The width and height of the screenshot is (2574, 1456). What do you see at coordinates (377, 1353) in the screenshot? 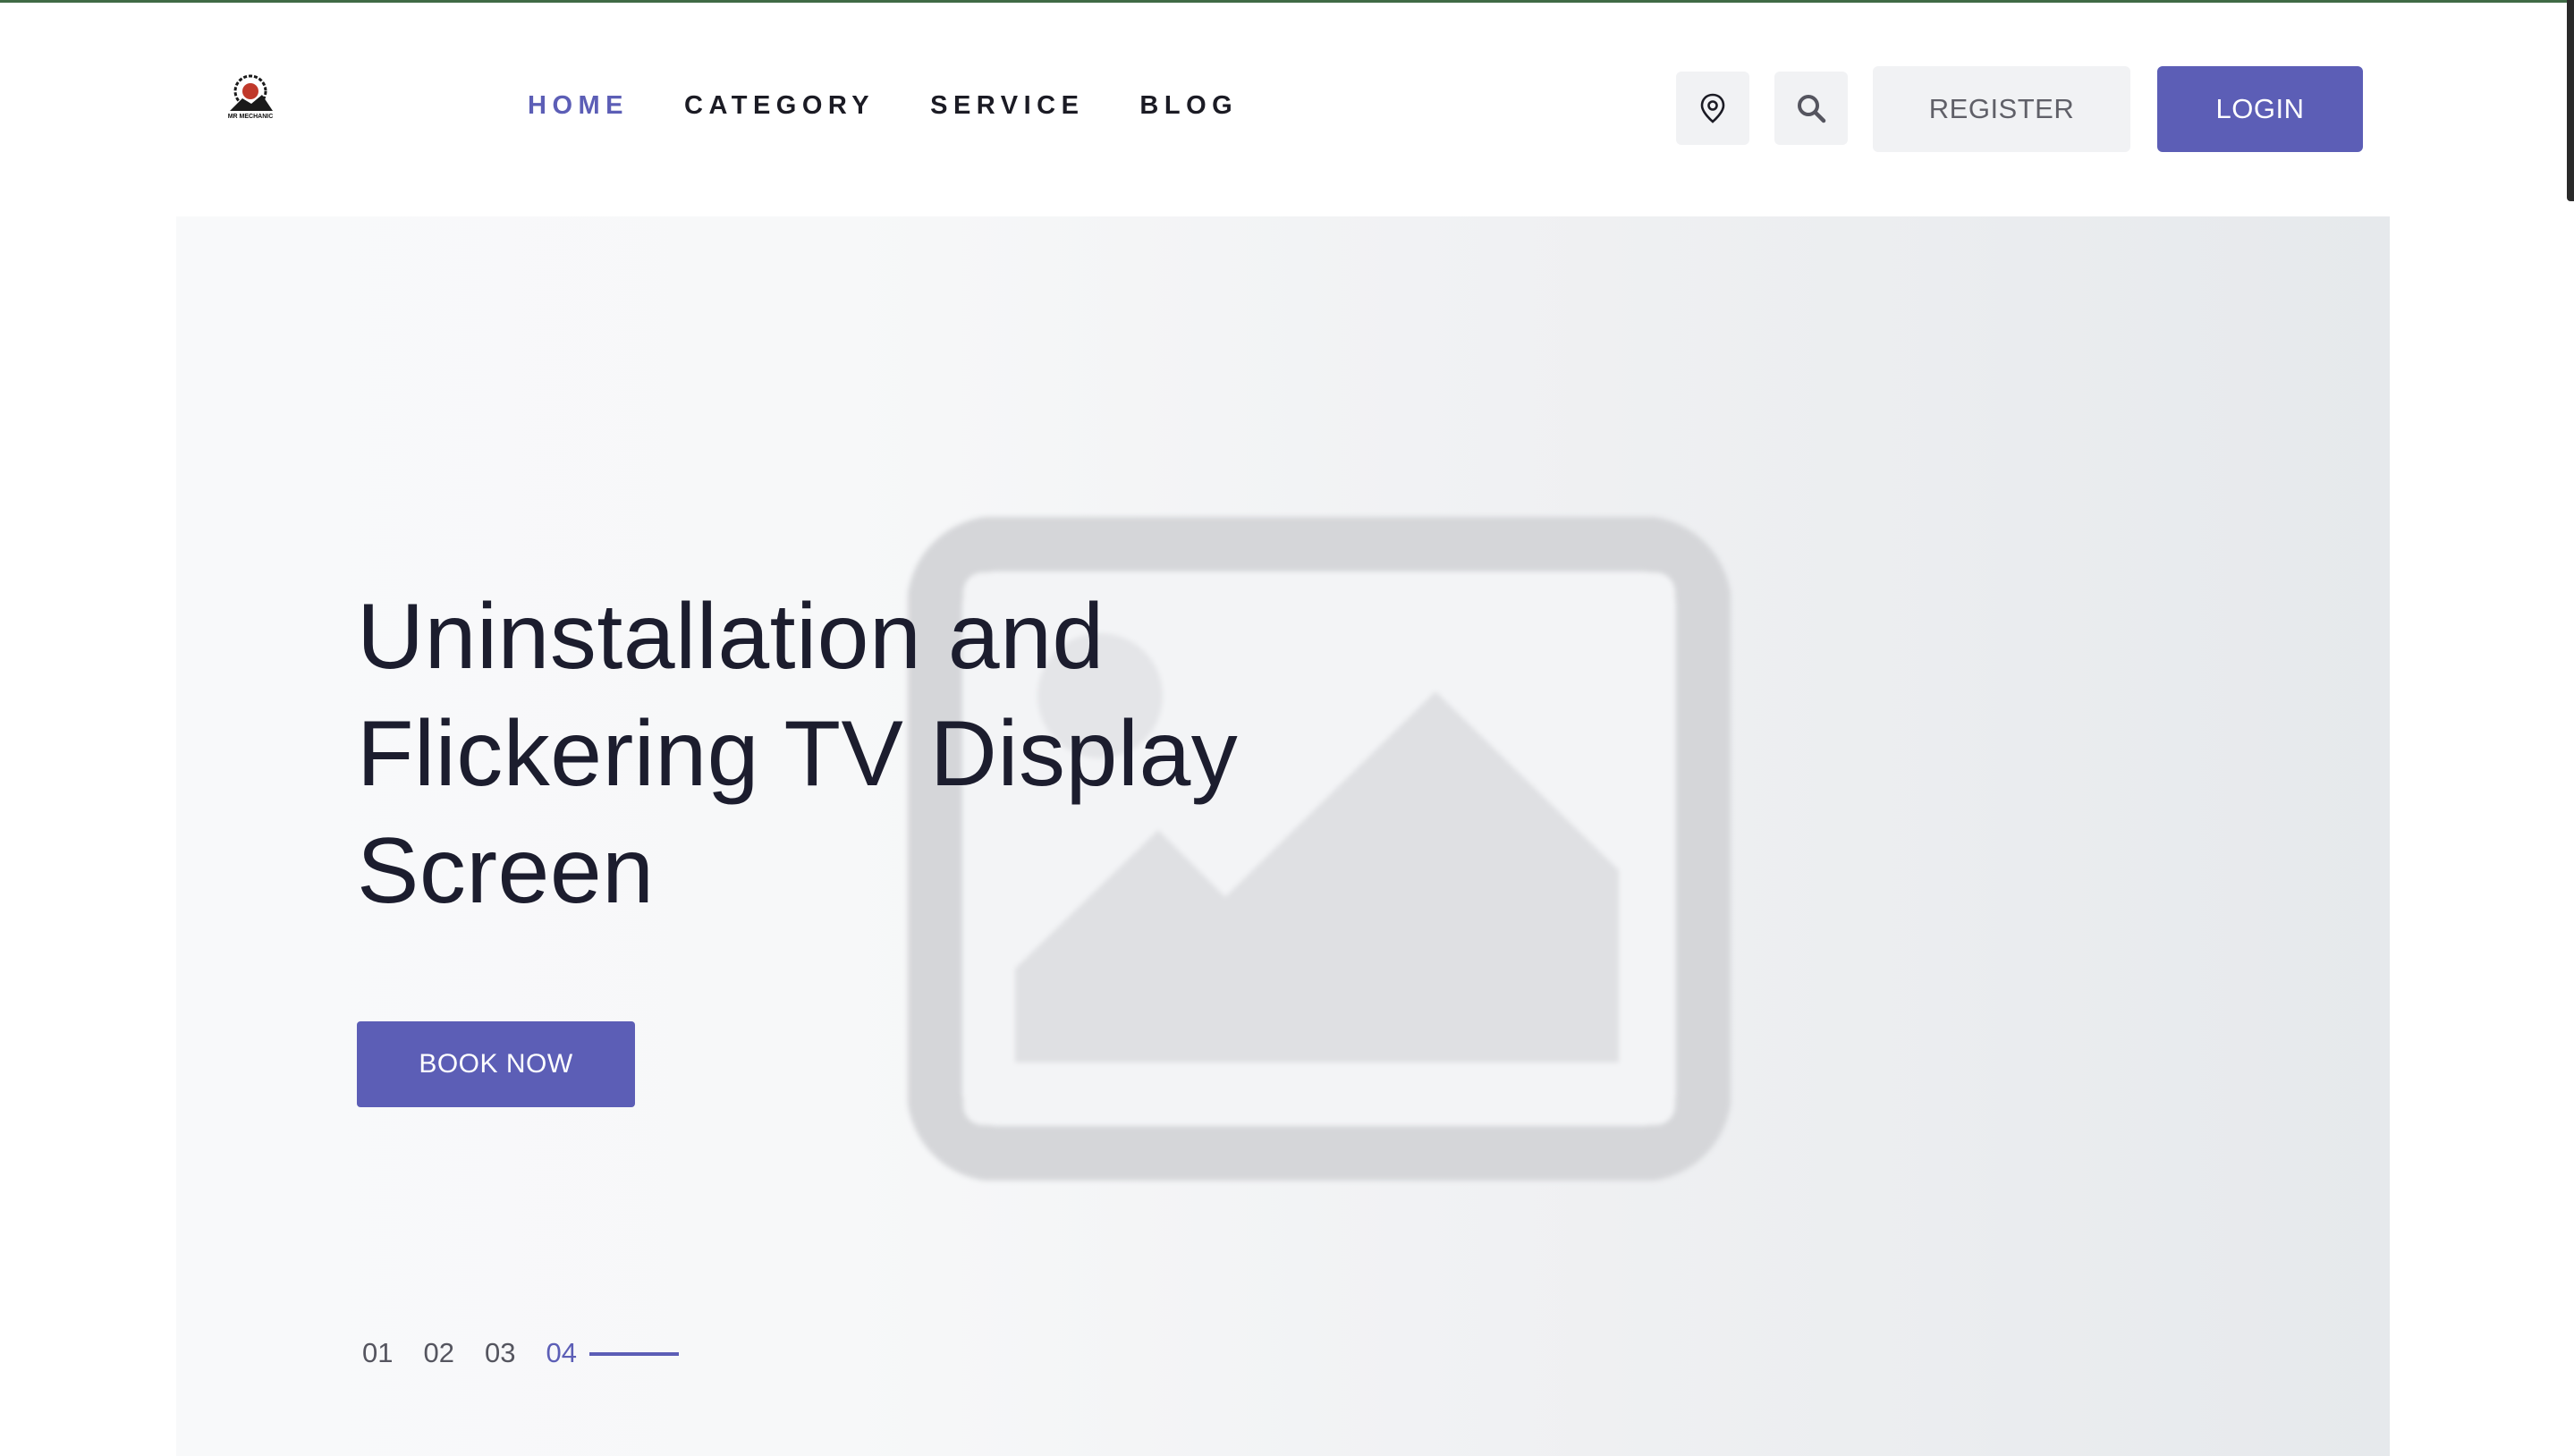
I see `slide-indicator-01: 01` at bounding box center [377, 1353].